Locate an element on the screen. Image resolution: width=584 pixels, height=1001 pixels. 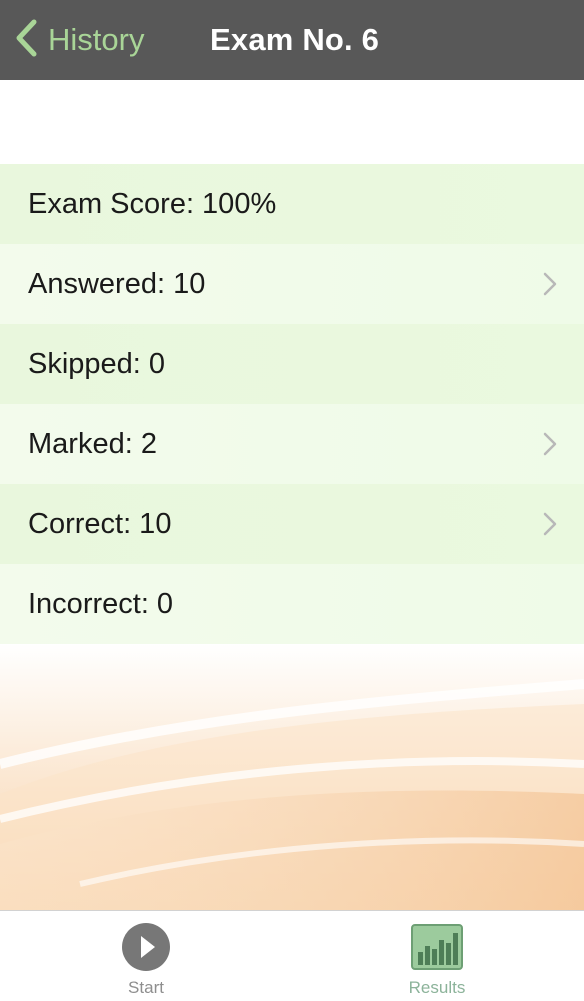
navigation-bar: History Exam No. 6 is located at coordinates (292, 40).